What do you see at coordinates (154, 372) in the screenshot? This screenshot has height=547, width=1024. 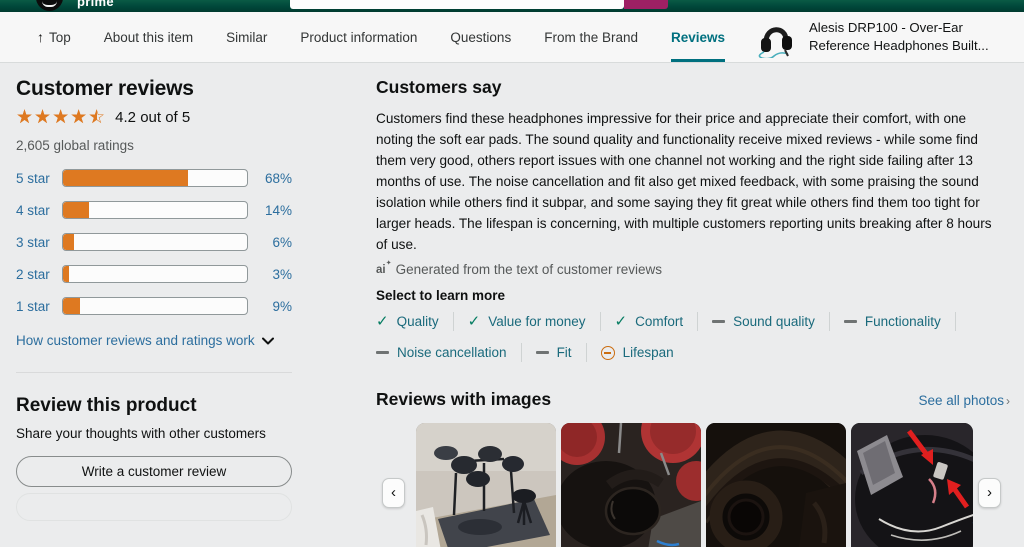 I see `section-divider` at bounding box center [154, 372].